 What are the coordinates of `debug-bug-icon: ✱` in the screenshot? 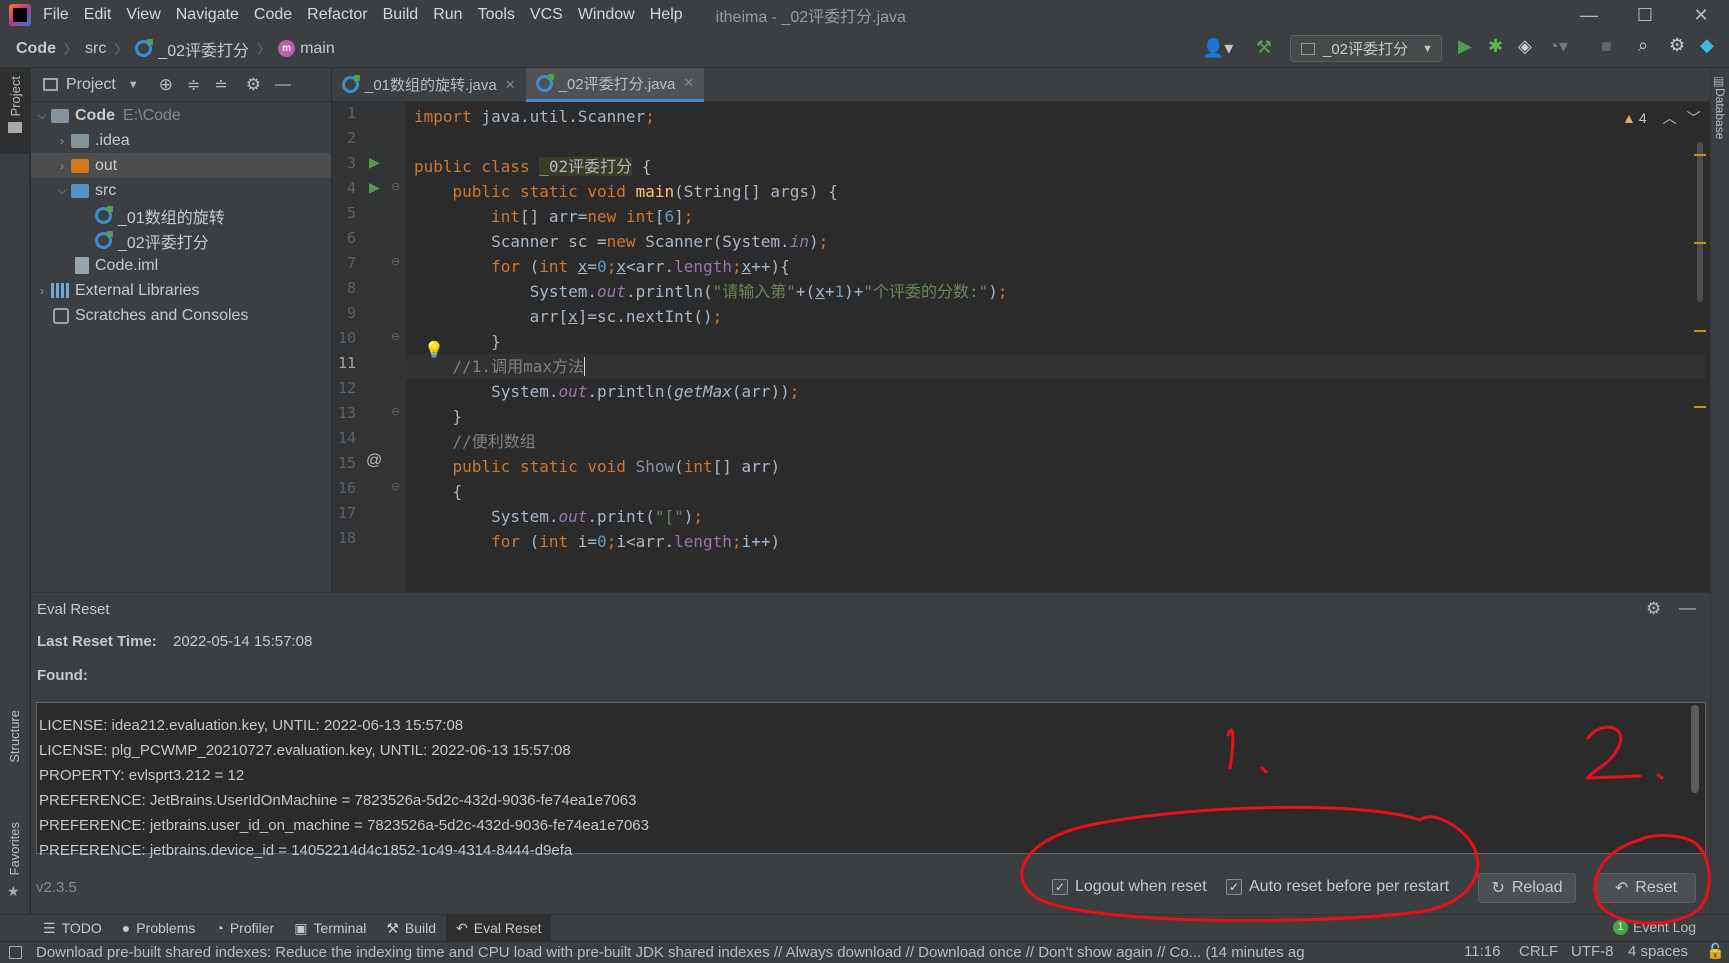 It's located at (1495, 46).